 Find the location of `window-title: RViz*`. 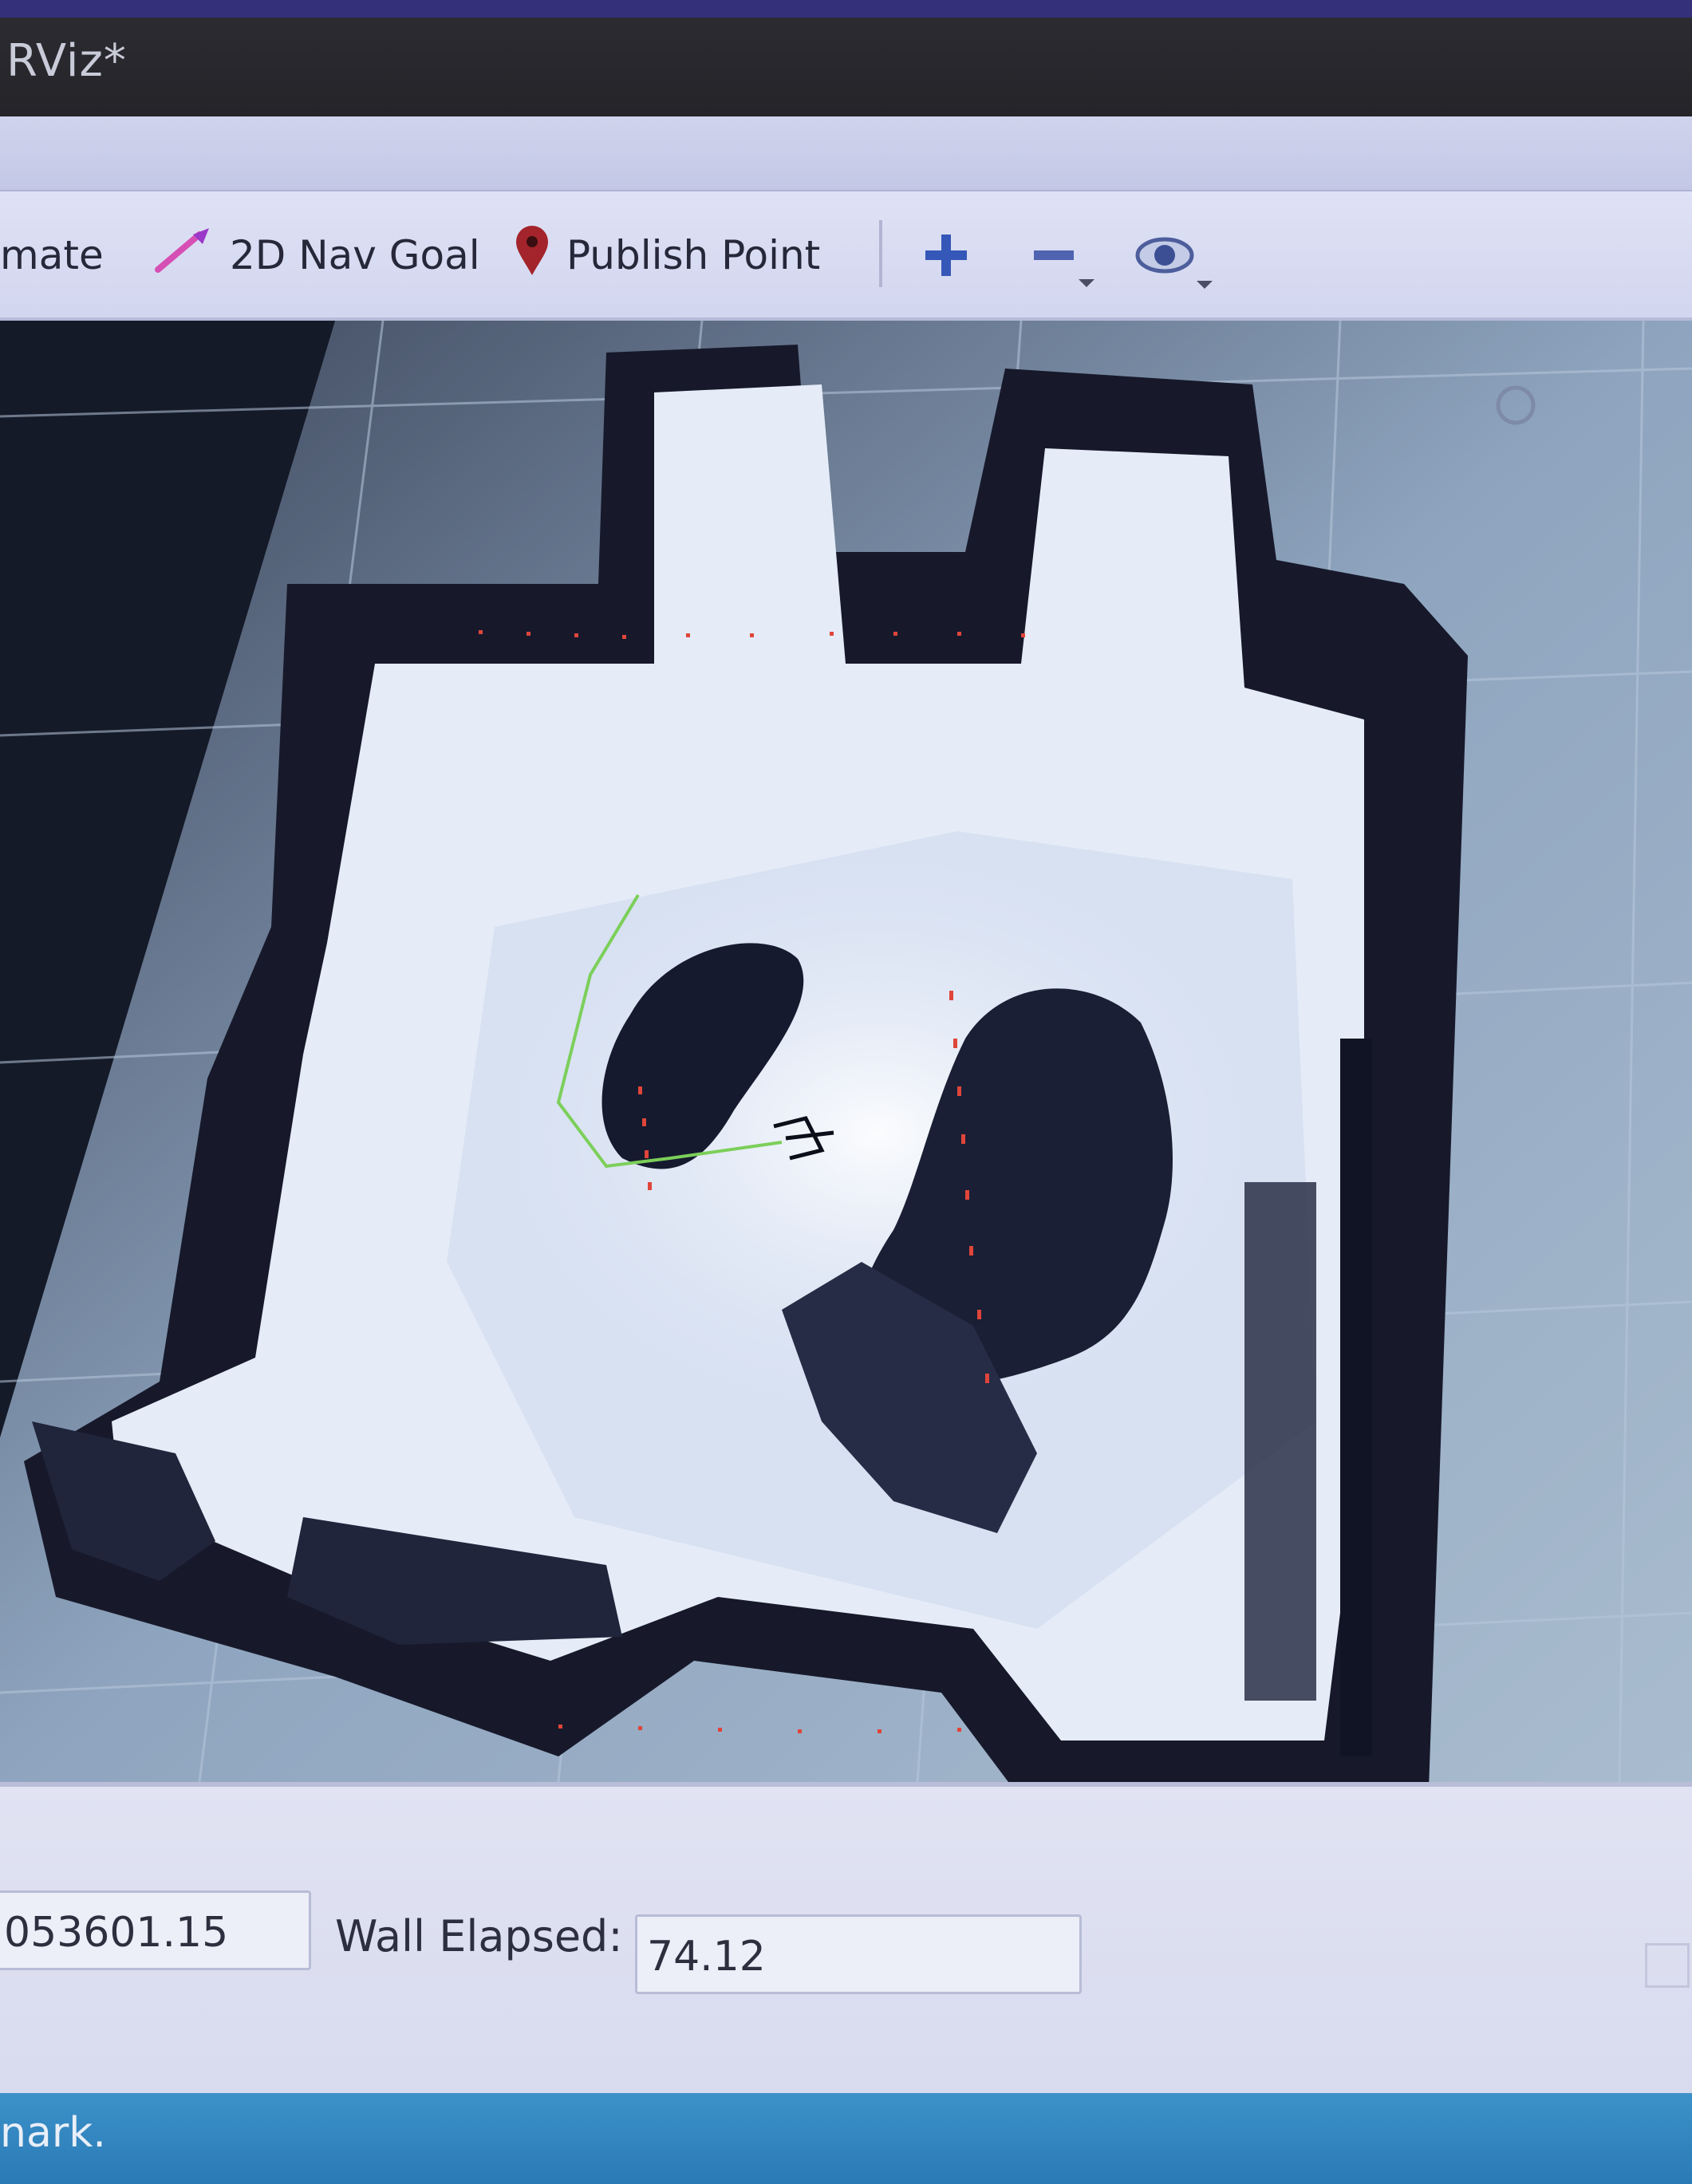

window-title: RViz* is located at coordinates (66, 61).